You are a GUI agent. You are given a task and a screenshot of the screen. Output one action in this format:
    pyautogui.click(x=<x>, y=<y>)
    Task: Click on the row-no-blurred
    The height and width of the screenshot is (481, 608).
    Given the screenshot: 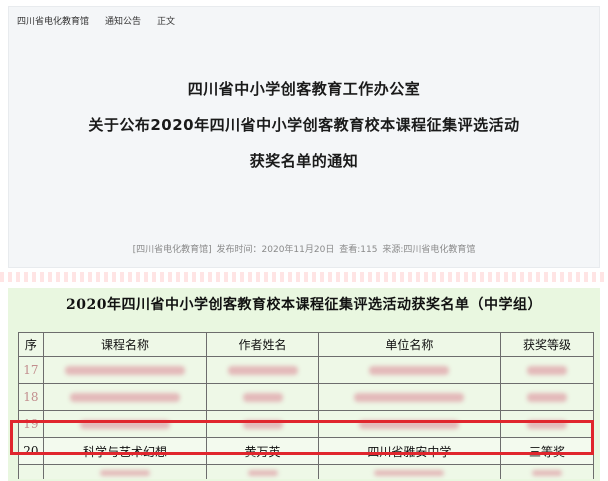 What is the action you would take?
    pyautogui.click(x=31, y=471)
    